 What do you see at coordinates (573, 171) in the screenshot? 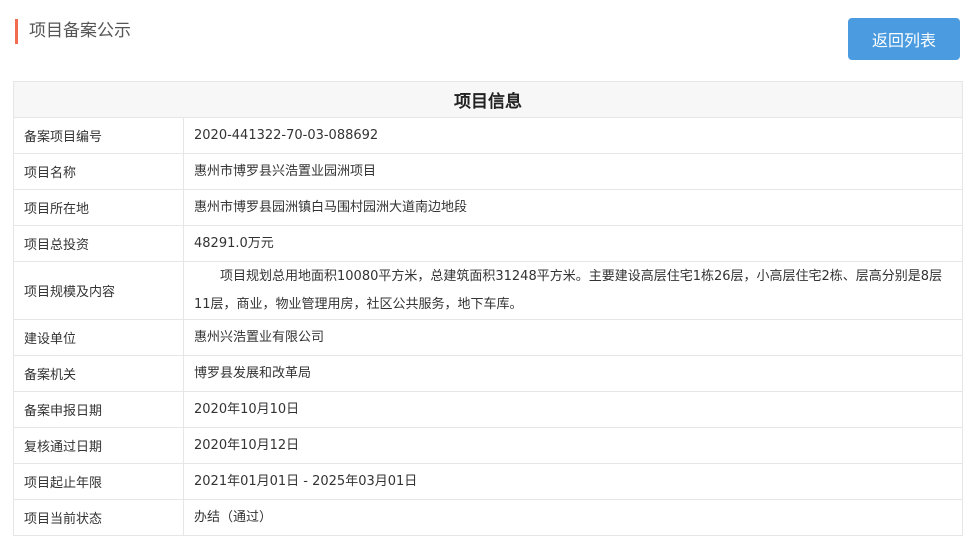
I see `row-value: 惠州市博罗县兴浩置业园洲项目` at bounding box center [573, 171].